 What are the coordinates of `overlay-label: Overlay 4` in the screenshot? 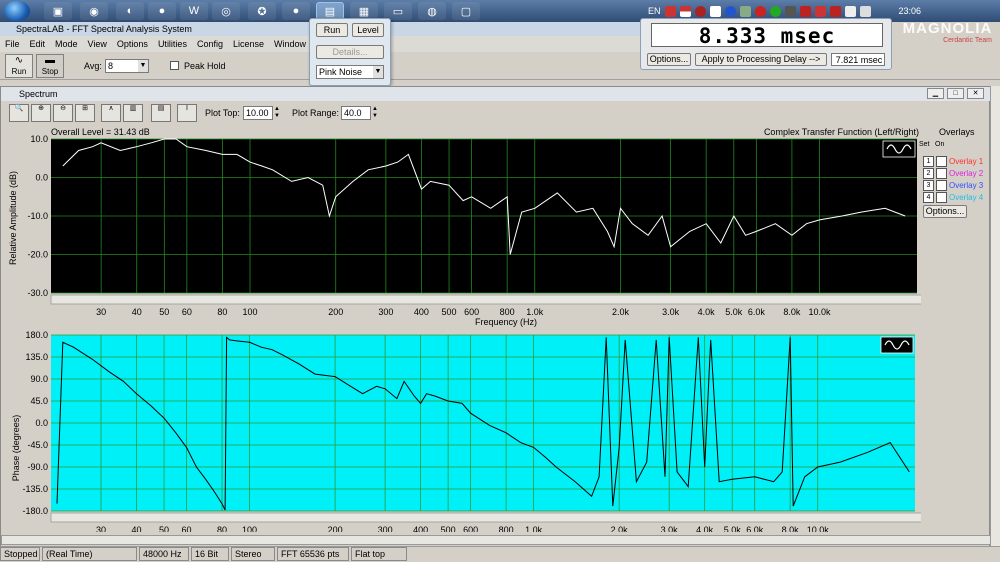 It's located at (966, 197).